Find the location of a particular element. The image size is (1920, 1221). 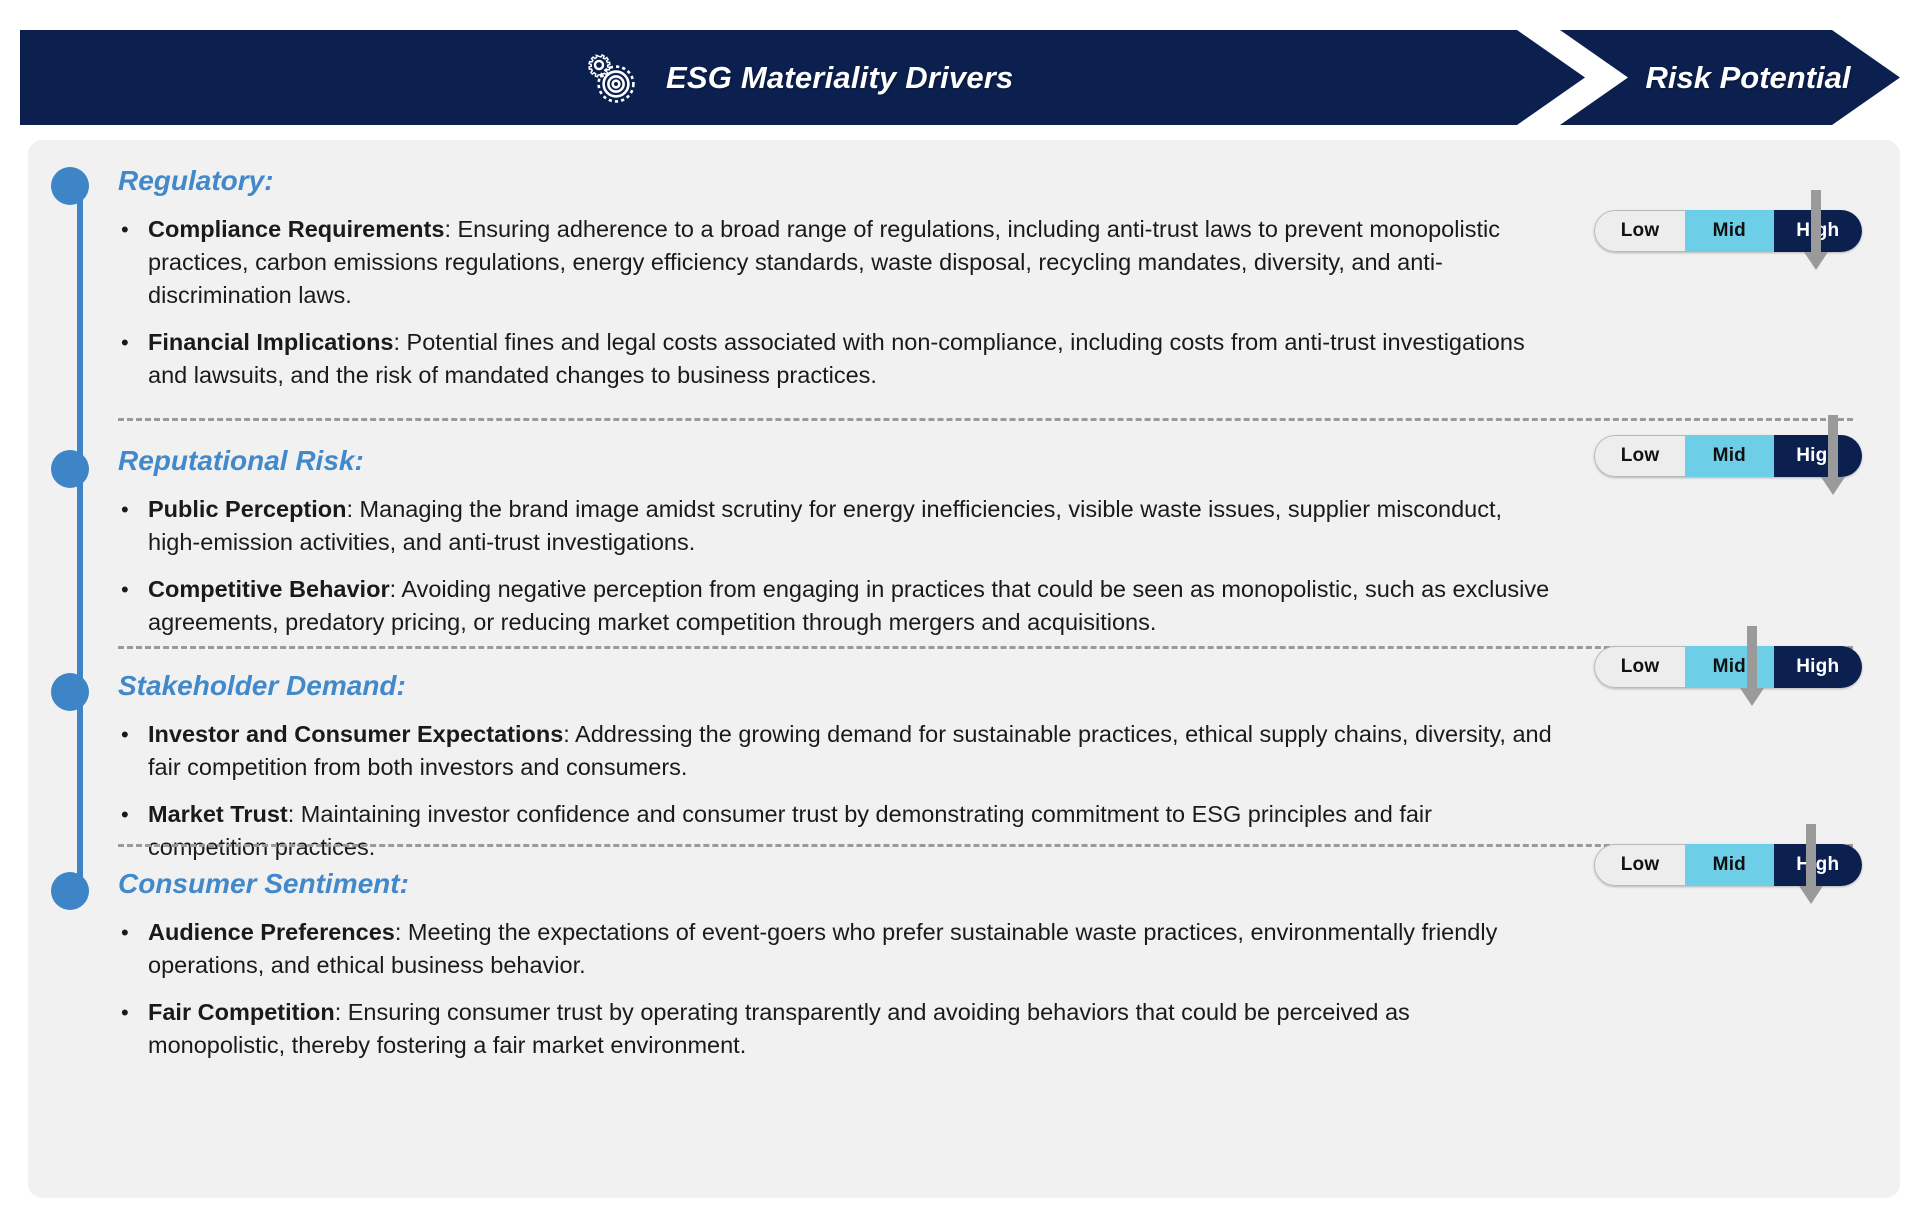

bullet-term: Compliance Requirements is located at coordinates (296, 229).